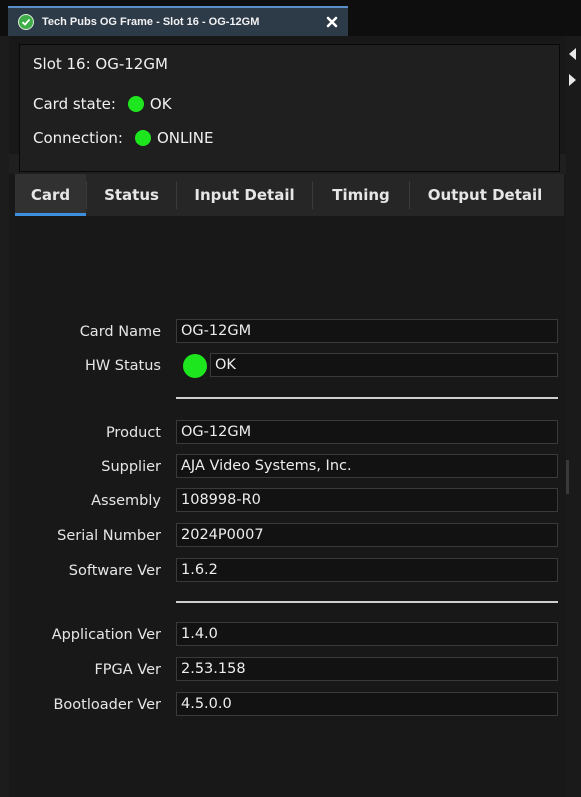 This screenshot has width=581, height=797. I want to click on fpga-ver-field: 2.53.158, so click(367, 669).